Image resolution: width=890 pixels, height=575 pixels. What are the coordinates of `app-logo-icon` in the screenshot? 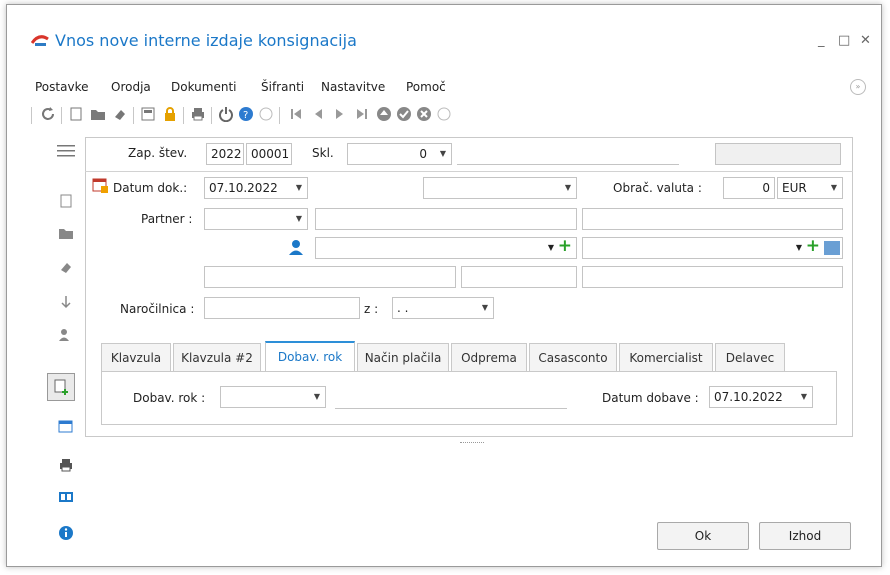 It's located at (39, 40).